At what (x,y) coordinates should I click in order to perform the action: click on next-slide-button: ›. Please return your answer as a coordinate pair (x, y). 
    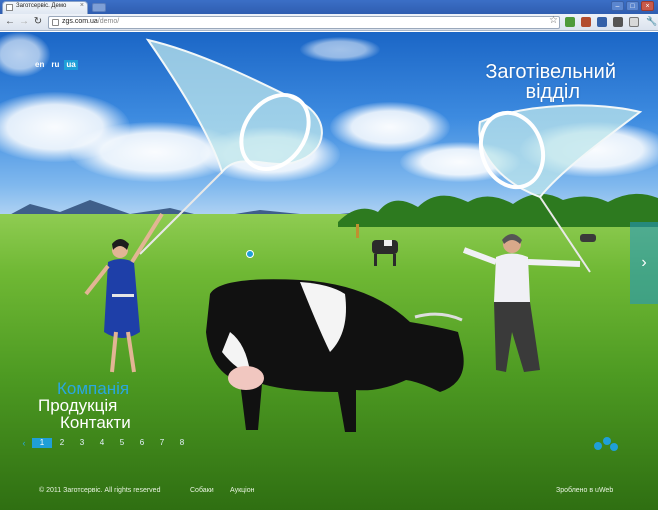
    Looking at the image, I should click on (644, 263).